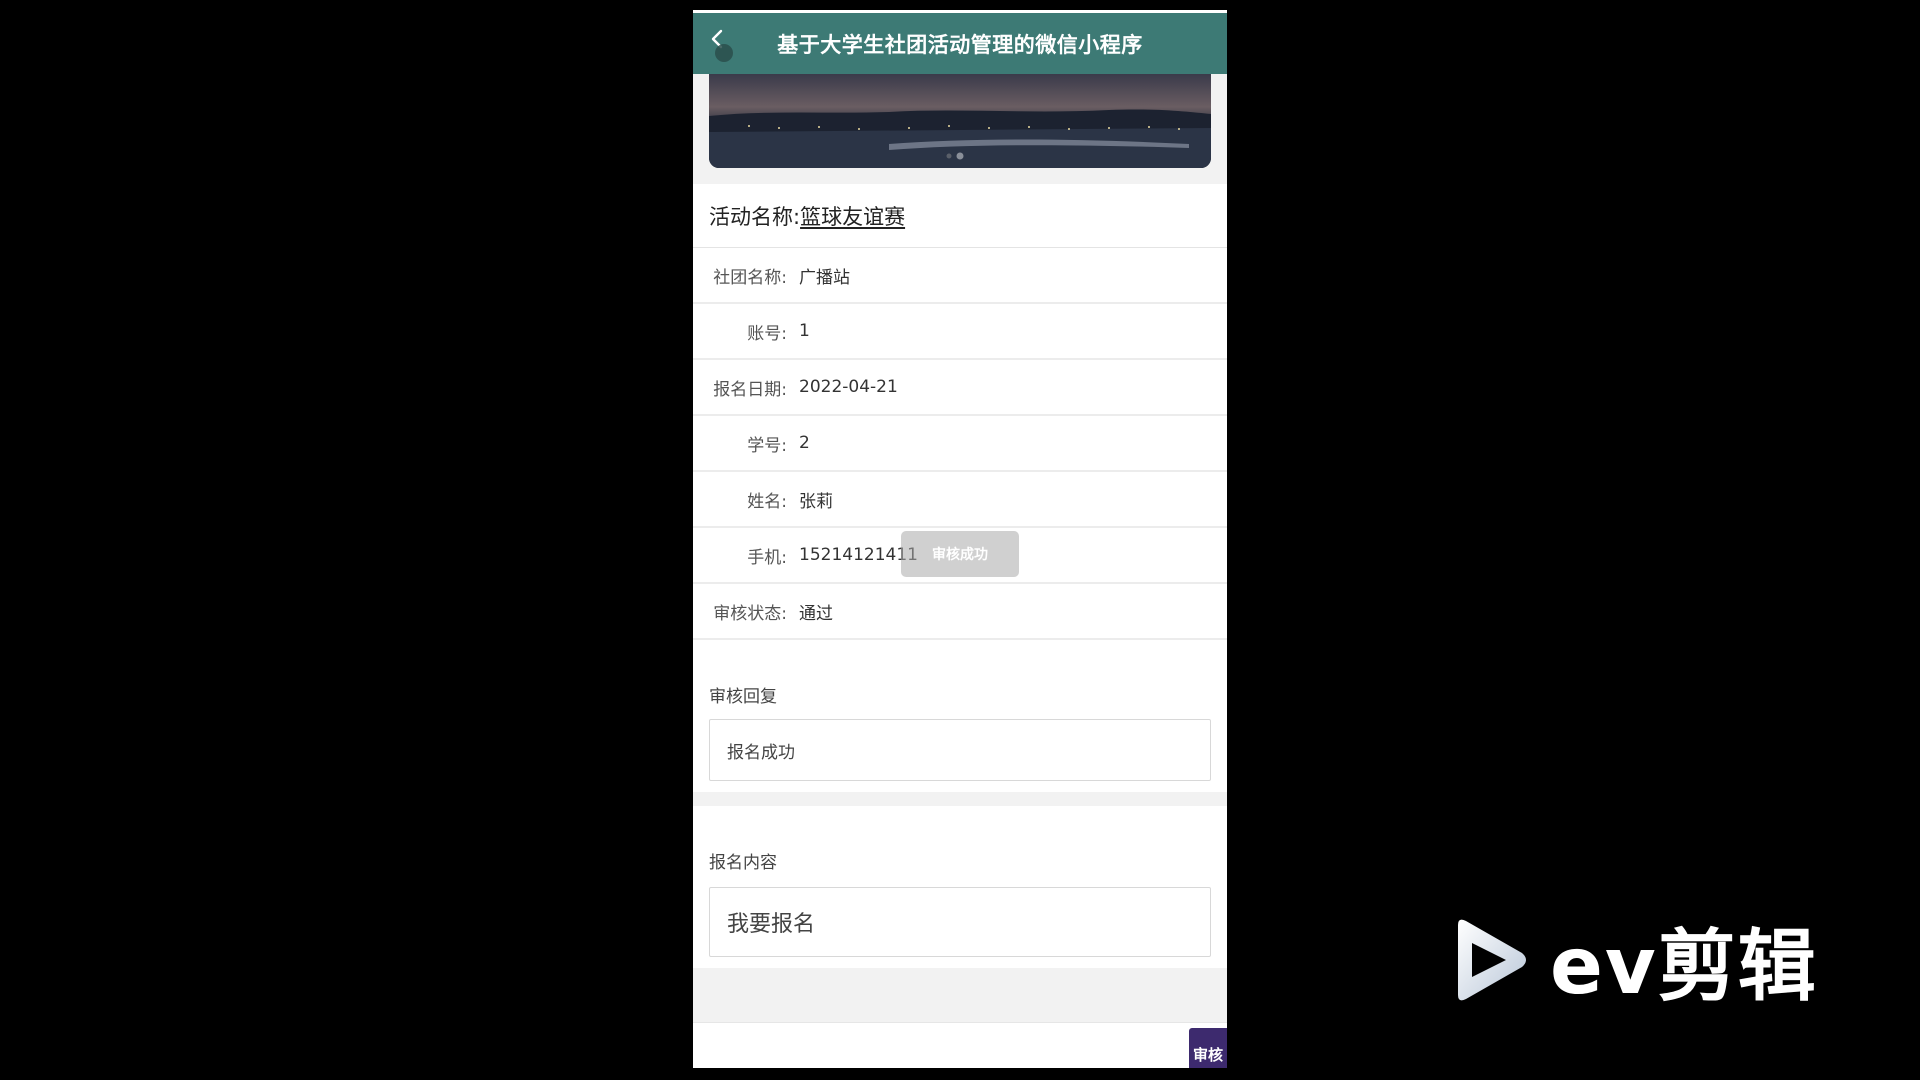  What do you see at coordinates (853, 216) in the screenshot?
I see `activity-name: 篮球友谊赛` at bounding box center [853, 216].